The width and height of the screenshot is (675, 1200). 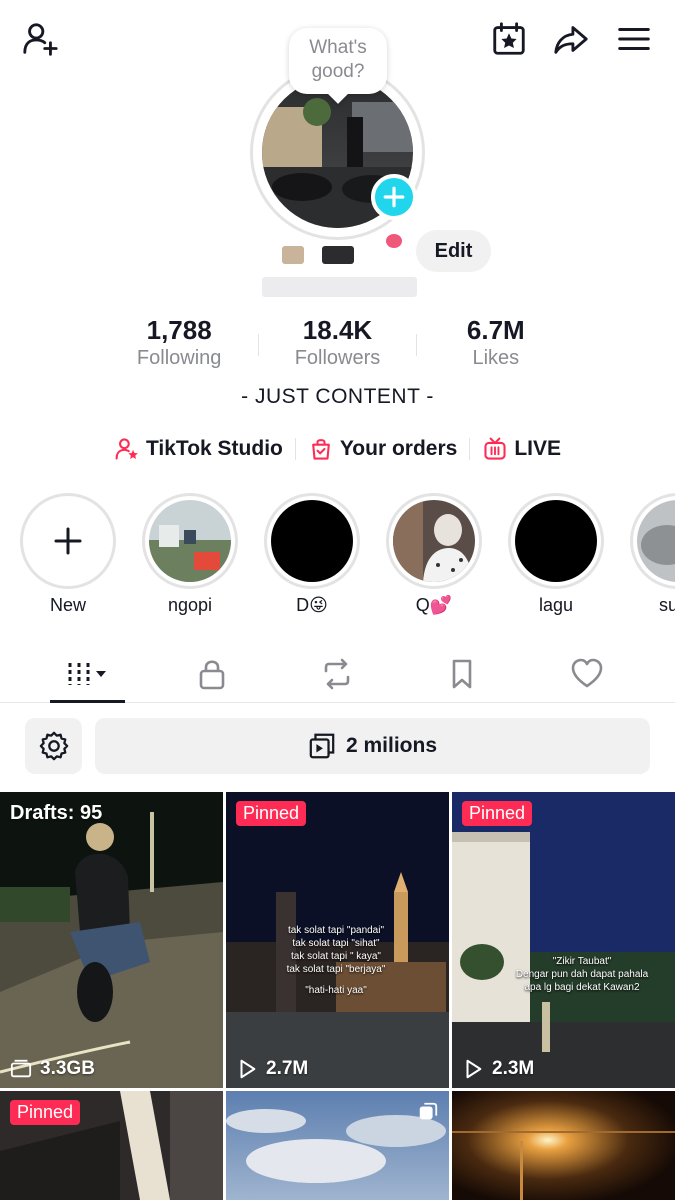 I want to click on highlight-d: D😜, so click(x=312, y=554).